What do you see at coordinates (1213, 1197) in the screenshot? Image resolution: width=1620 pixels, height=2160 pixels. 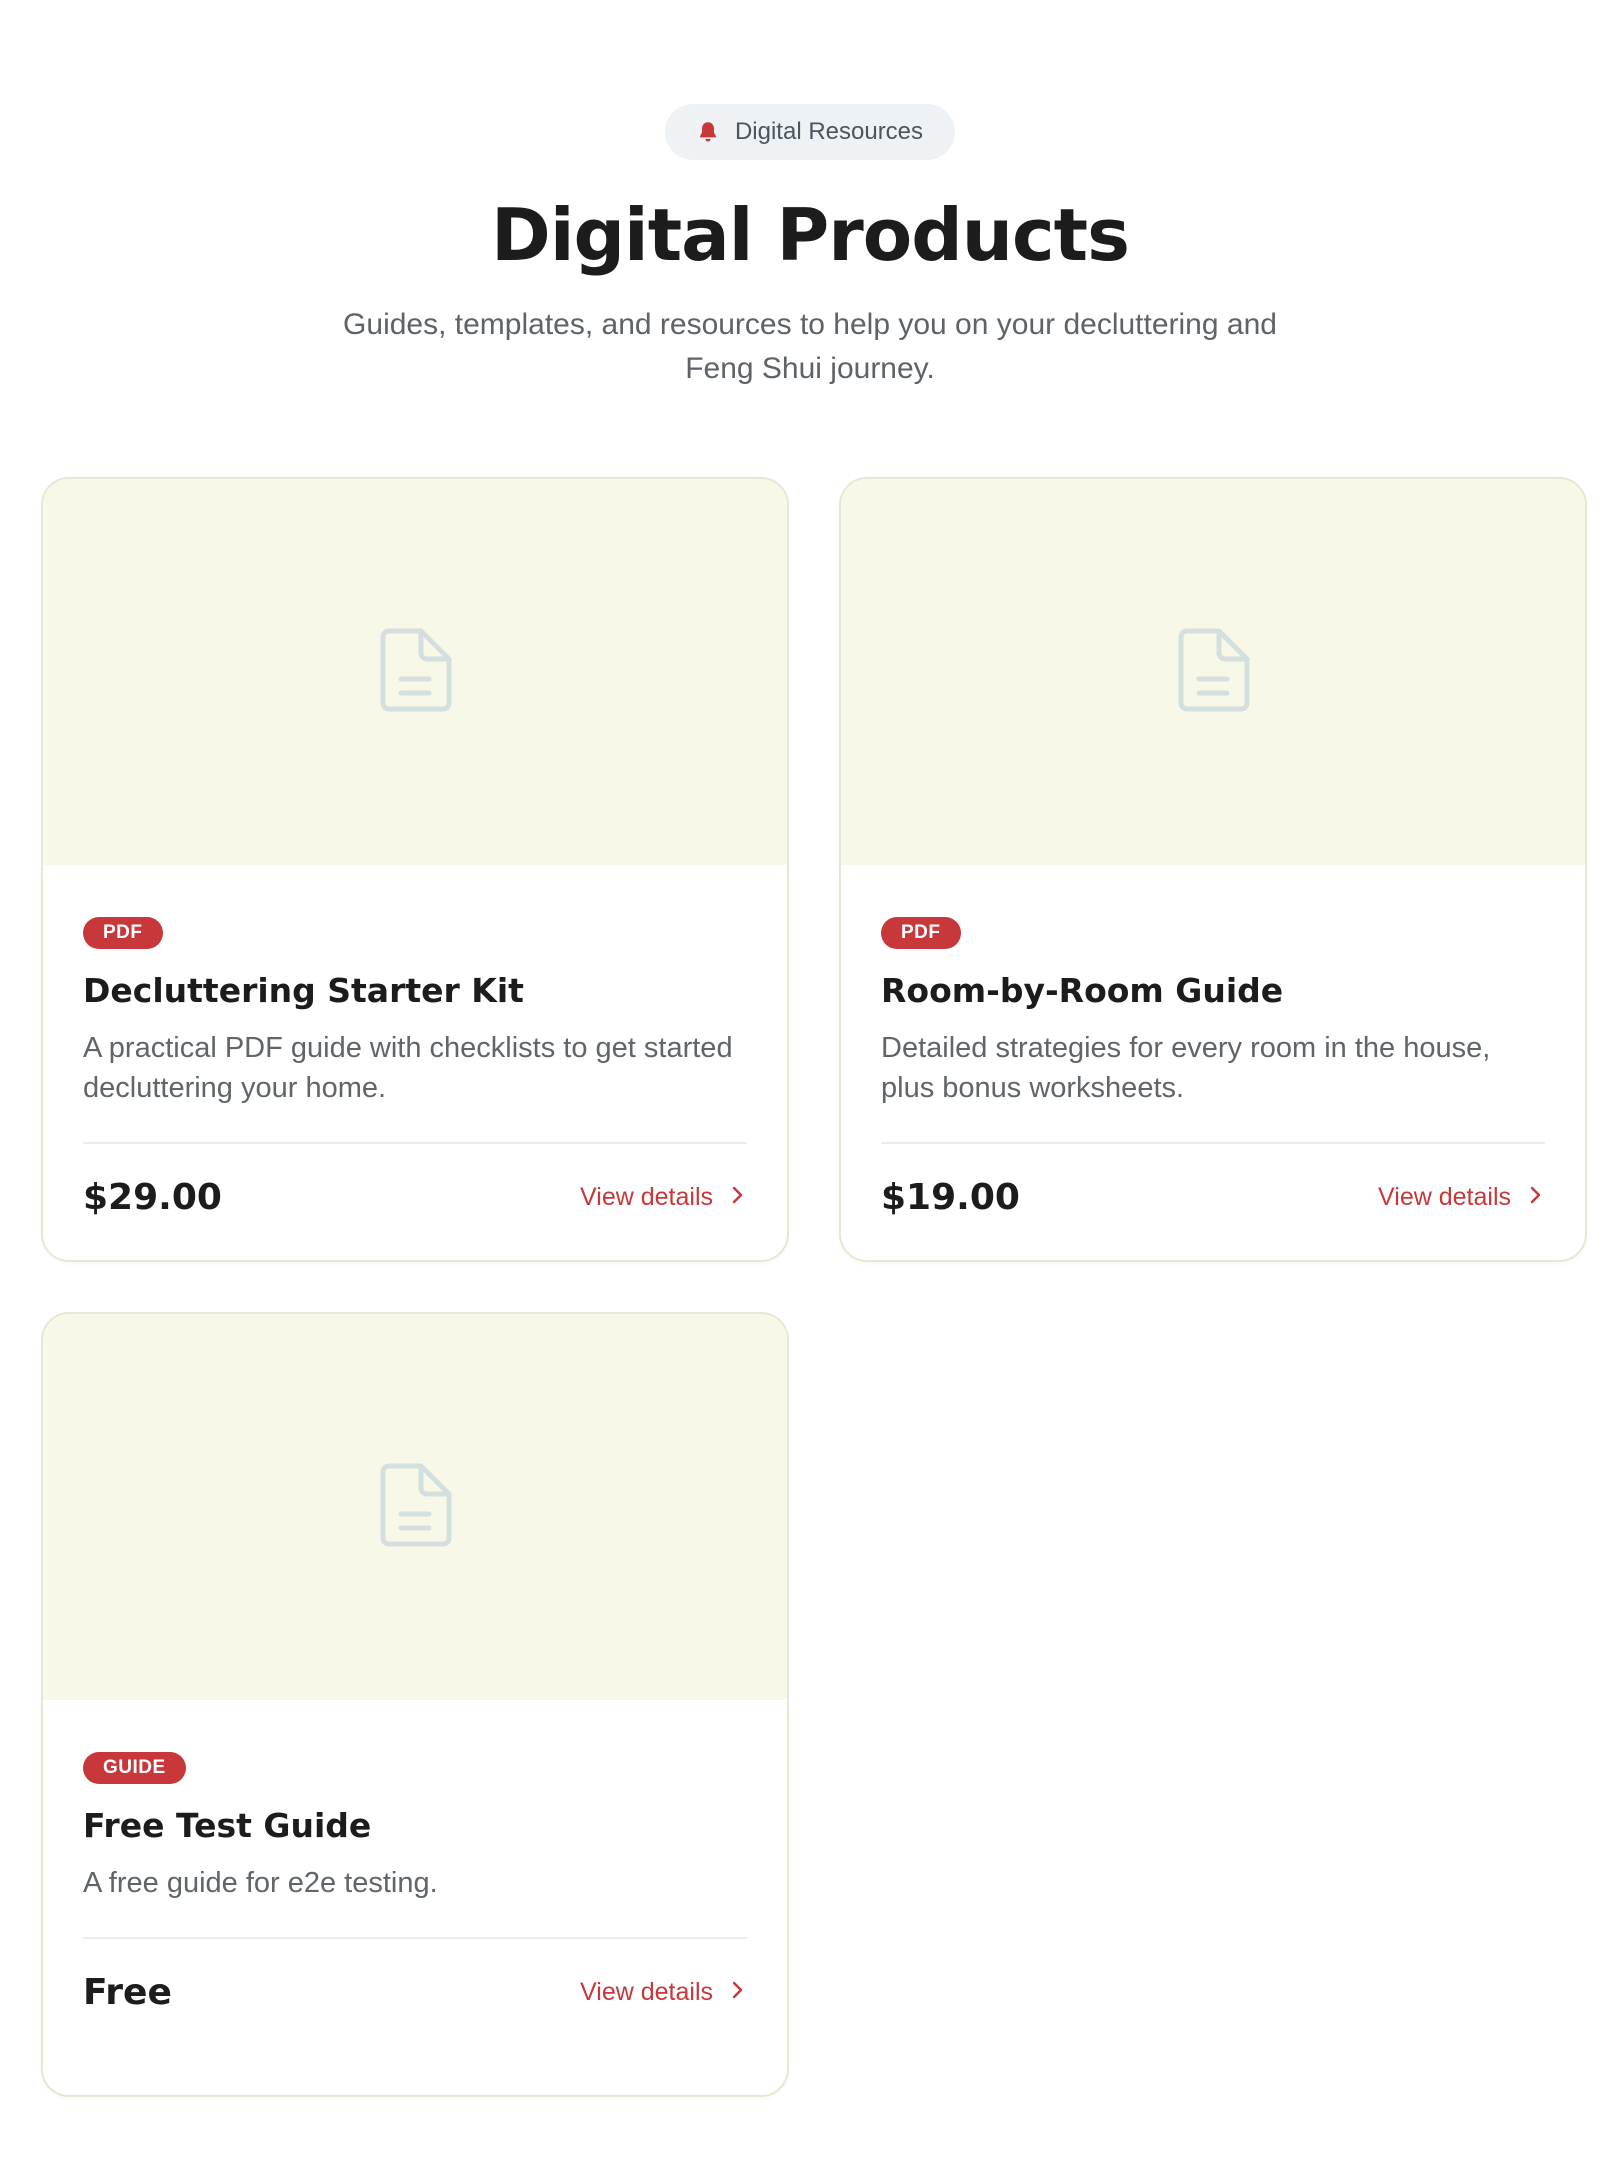 I see `product-footer: $19.00 View details` at bounding box center [1213, 1197].